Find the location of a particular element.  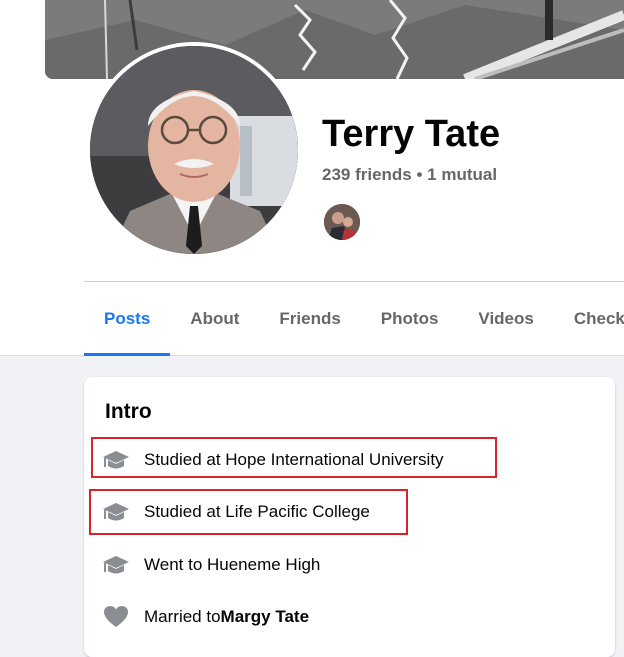

intro-item-education-3: Went to Hueneme High is located at coordinates (211, 565).